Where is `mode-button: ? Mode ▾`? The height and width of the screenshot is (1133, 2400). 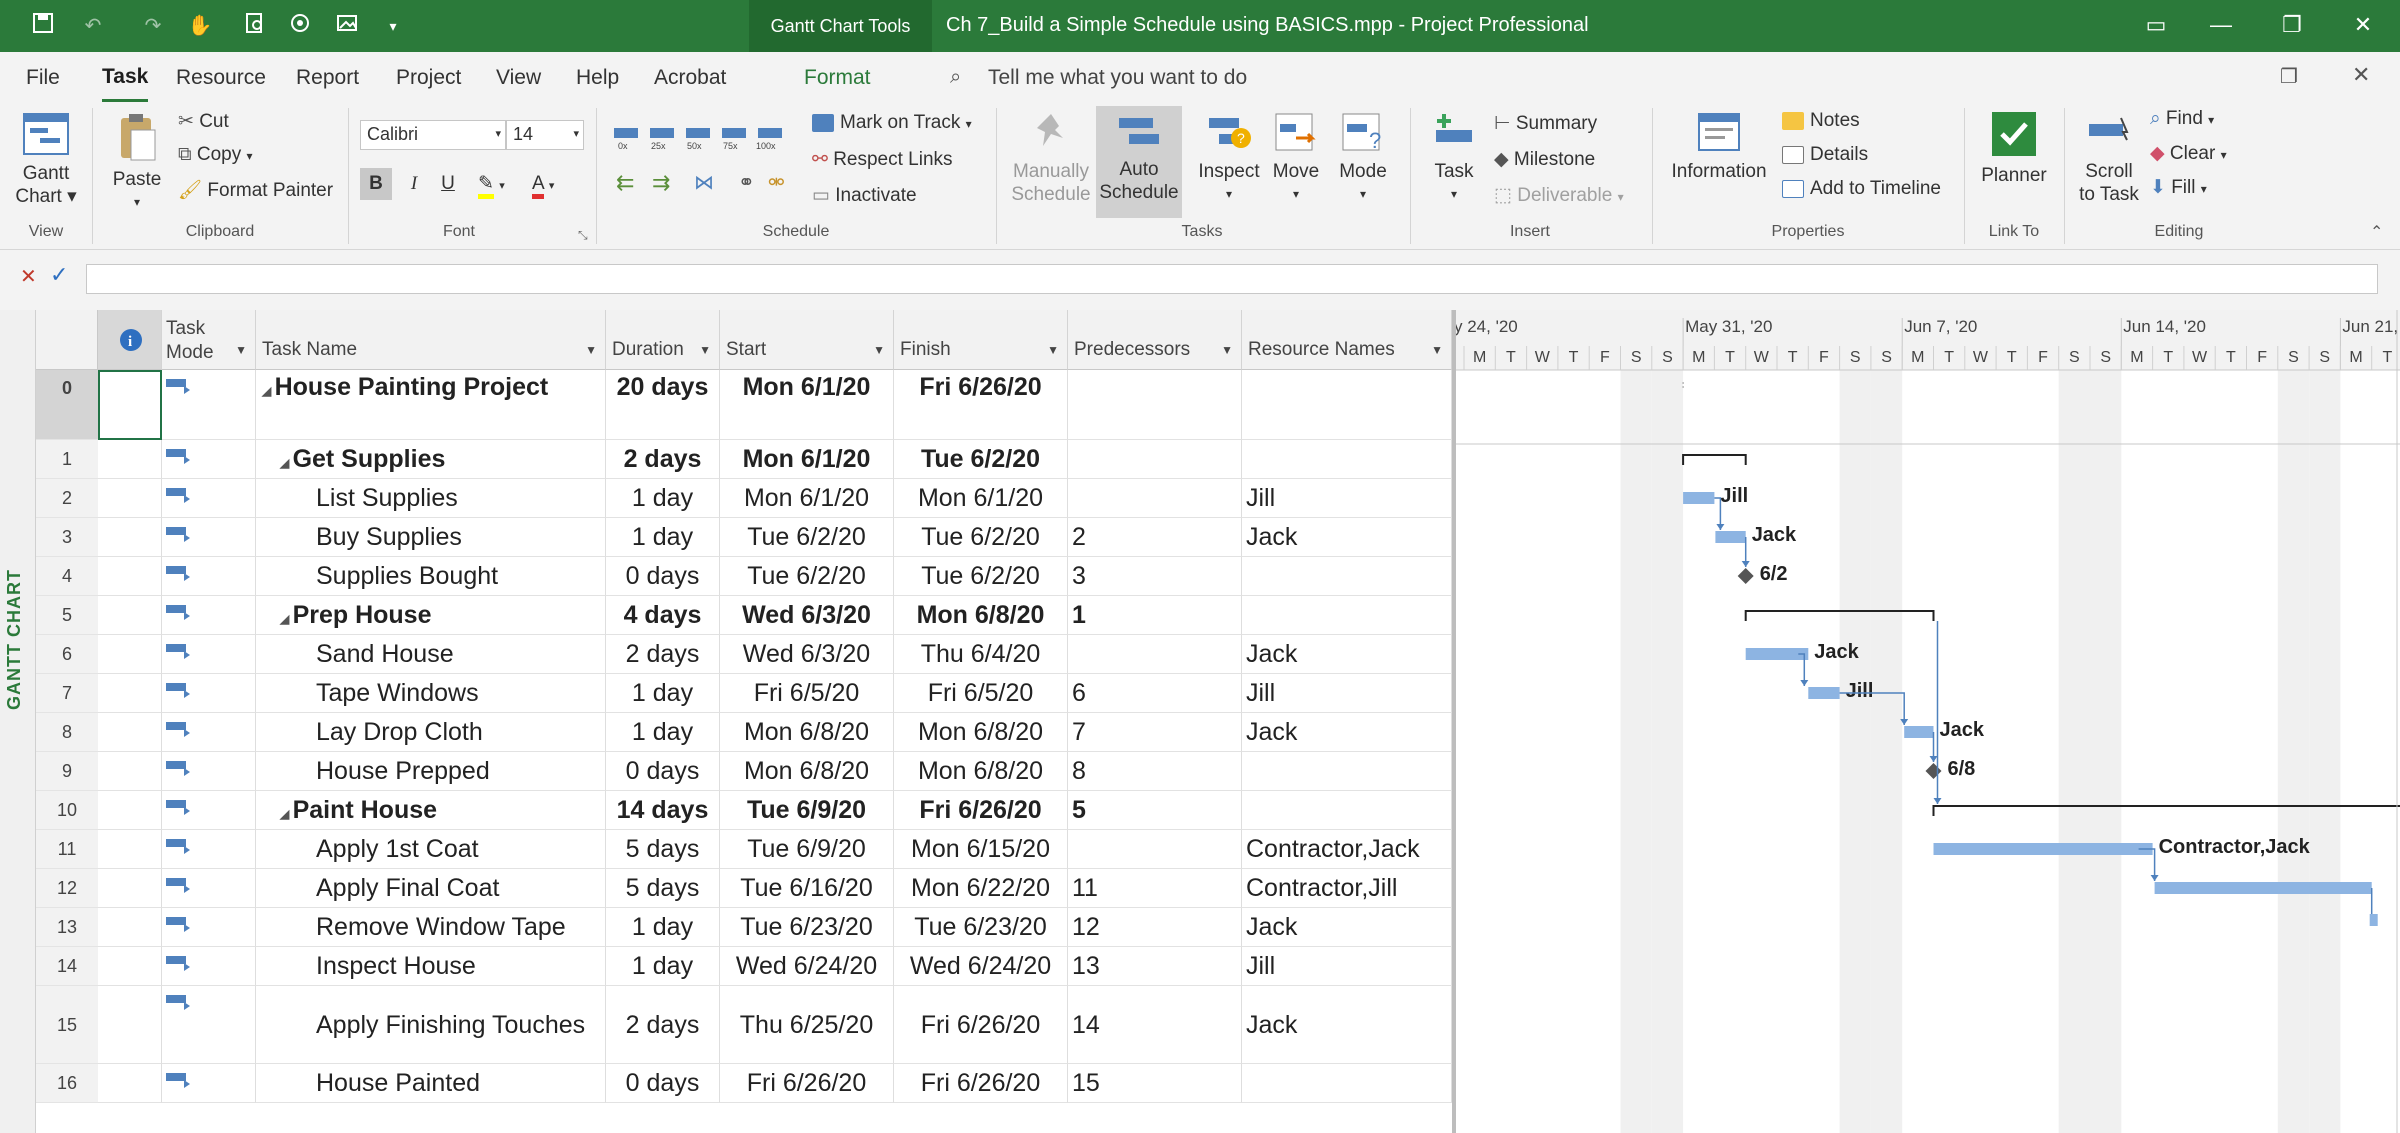 mode-button: ? Mode ▾ is located at coordinates (1363, 158).